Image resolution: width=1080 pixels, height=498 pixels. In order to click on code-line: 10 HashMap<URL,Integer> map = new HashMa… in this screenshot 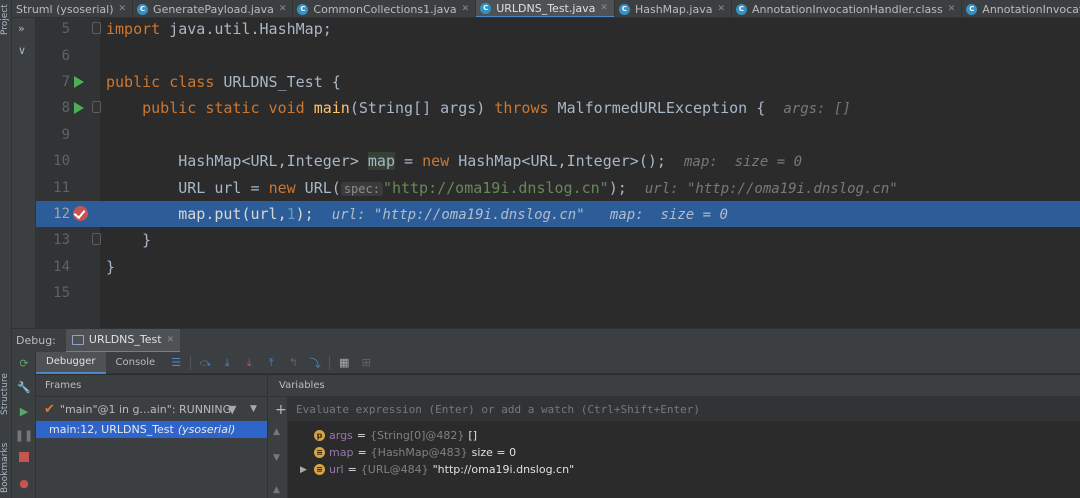, I will do `click(558, 161)`.